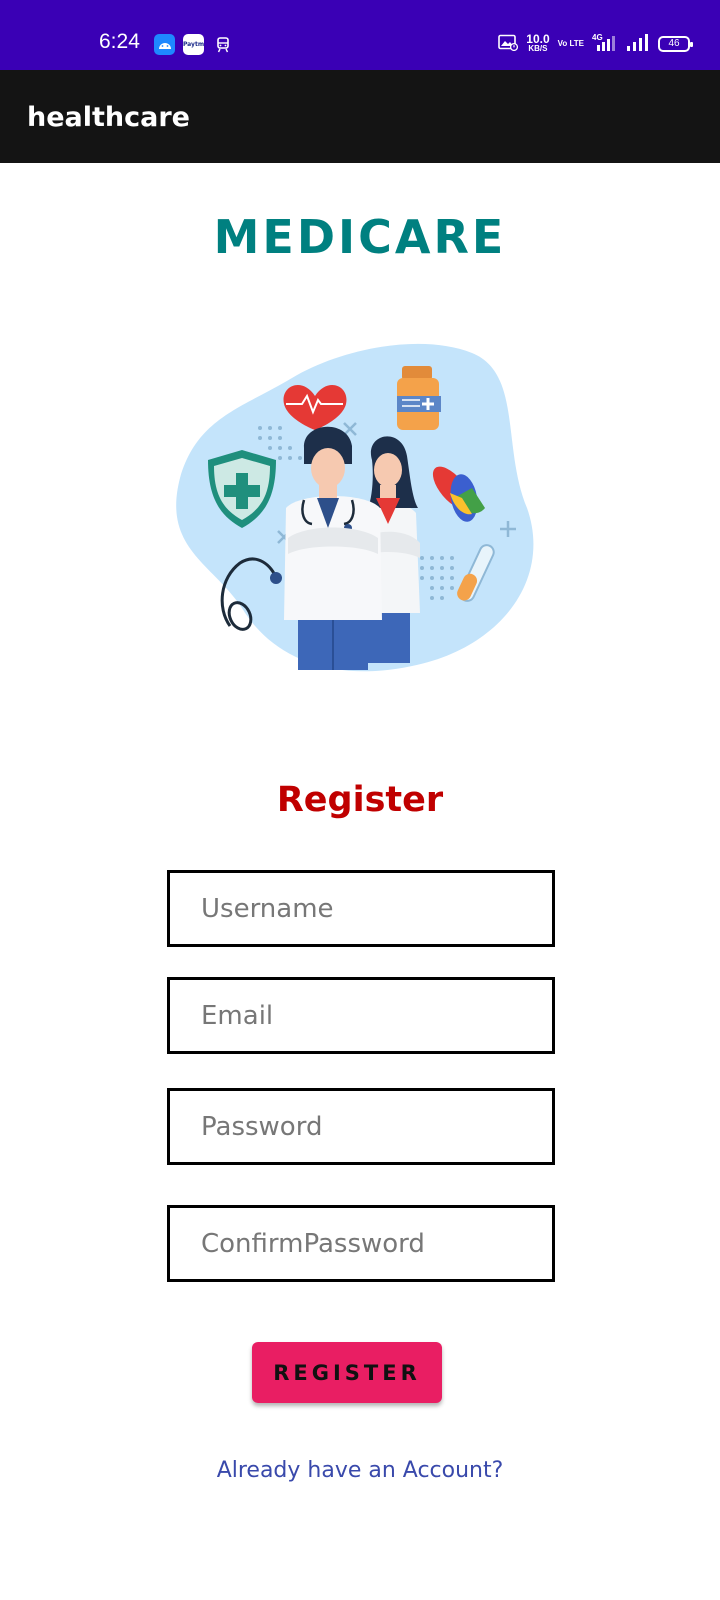 This screenshot has width=720, height=1600. What do you see at coordinates (360, 237) in the screenshot?
I see `brand-title: MEDICARE` at bounding box center [360, 237].